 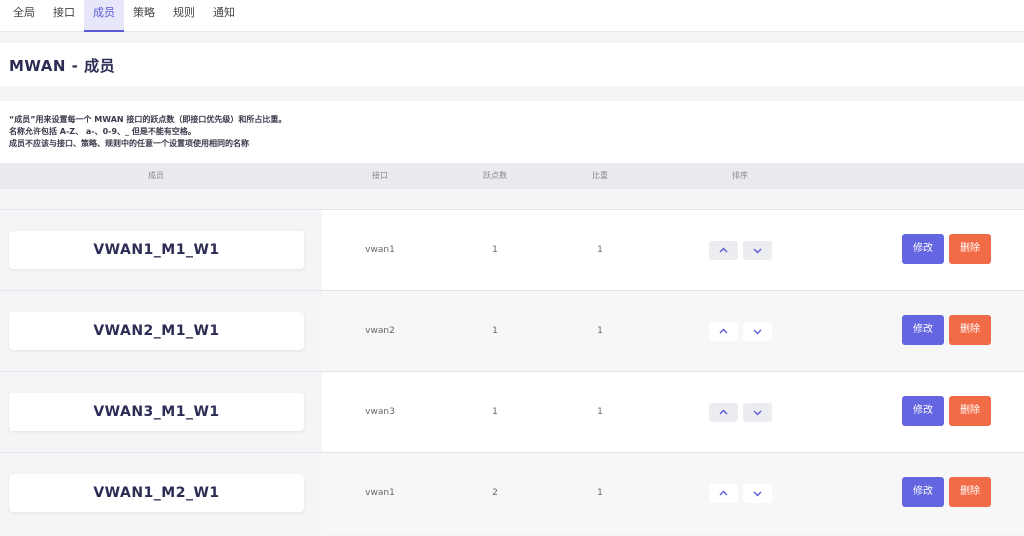 What do you see at coordinates (24, 16) in the screenshot?
I see `tab-global: 全局` at bounding box center [24, 16].